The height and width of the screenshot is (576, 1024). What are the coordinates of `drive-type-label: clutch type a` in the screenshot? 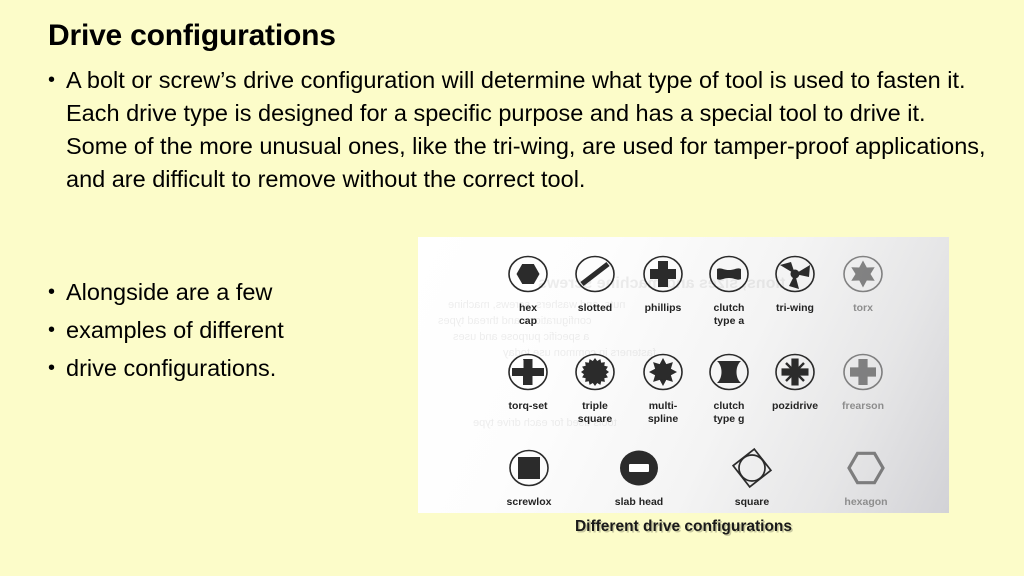 It's located at (729, 314).